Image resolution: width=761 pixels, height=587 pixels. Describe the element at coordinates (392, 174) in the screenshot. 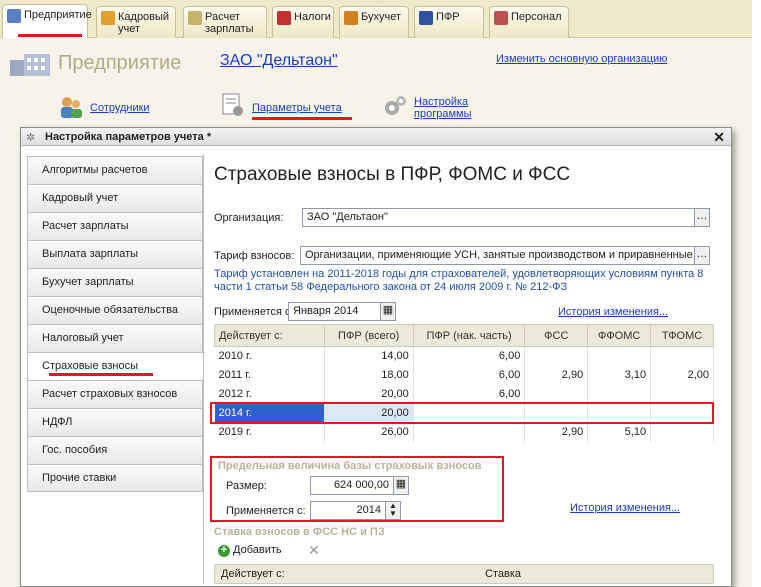

I see `section-heading: Страховые взносы в ПФР, ФОМС и ФСС` at that location.